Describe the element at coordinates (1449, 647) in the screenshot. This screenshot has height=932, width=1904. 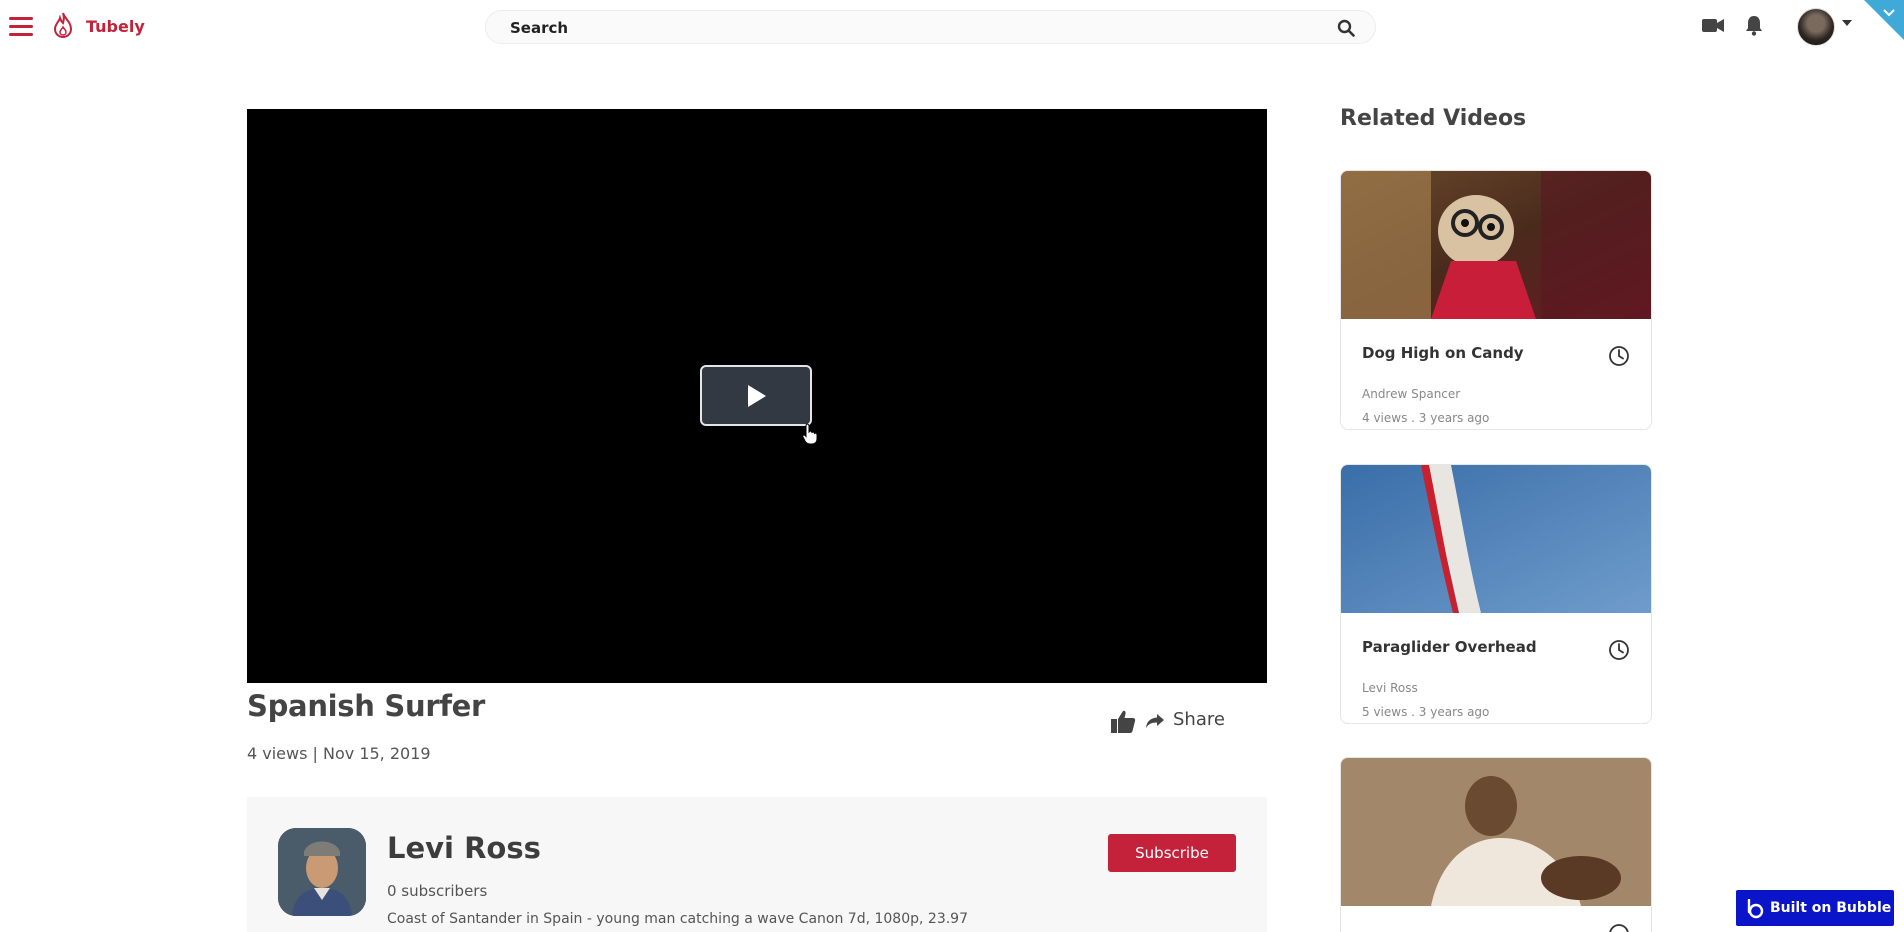
I see `related-video-title: Paraglider Overhead` at that location.